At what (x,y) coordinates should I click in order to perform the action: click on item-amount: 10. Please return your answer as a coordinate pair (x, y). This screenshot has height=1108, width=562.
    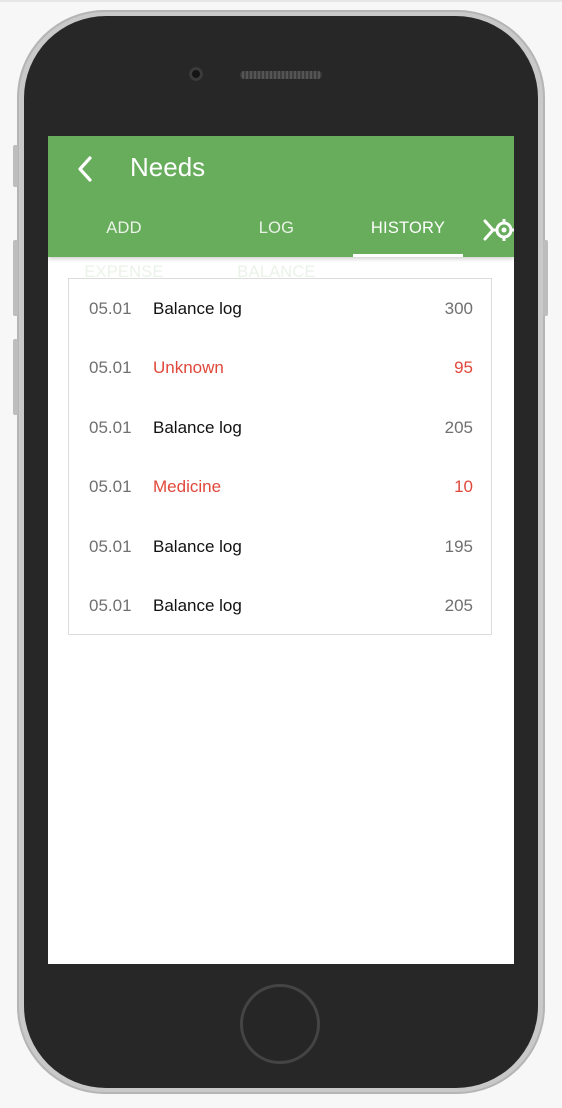
    Looking at the image, I should click on (463, 486).